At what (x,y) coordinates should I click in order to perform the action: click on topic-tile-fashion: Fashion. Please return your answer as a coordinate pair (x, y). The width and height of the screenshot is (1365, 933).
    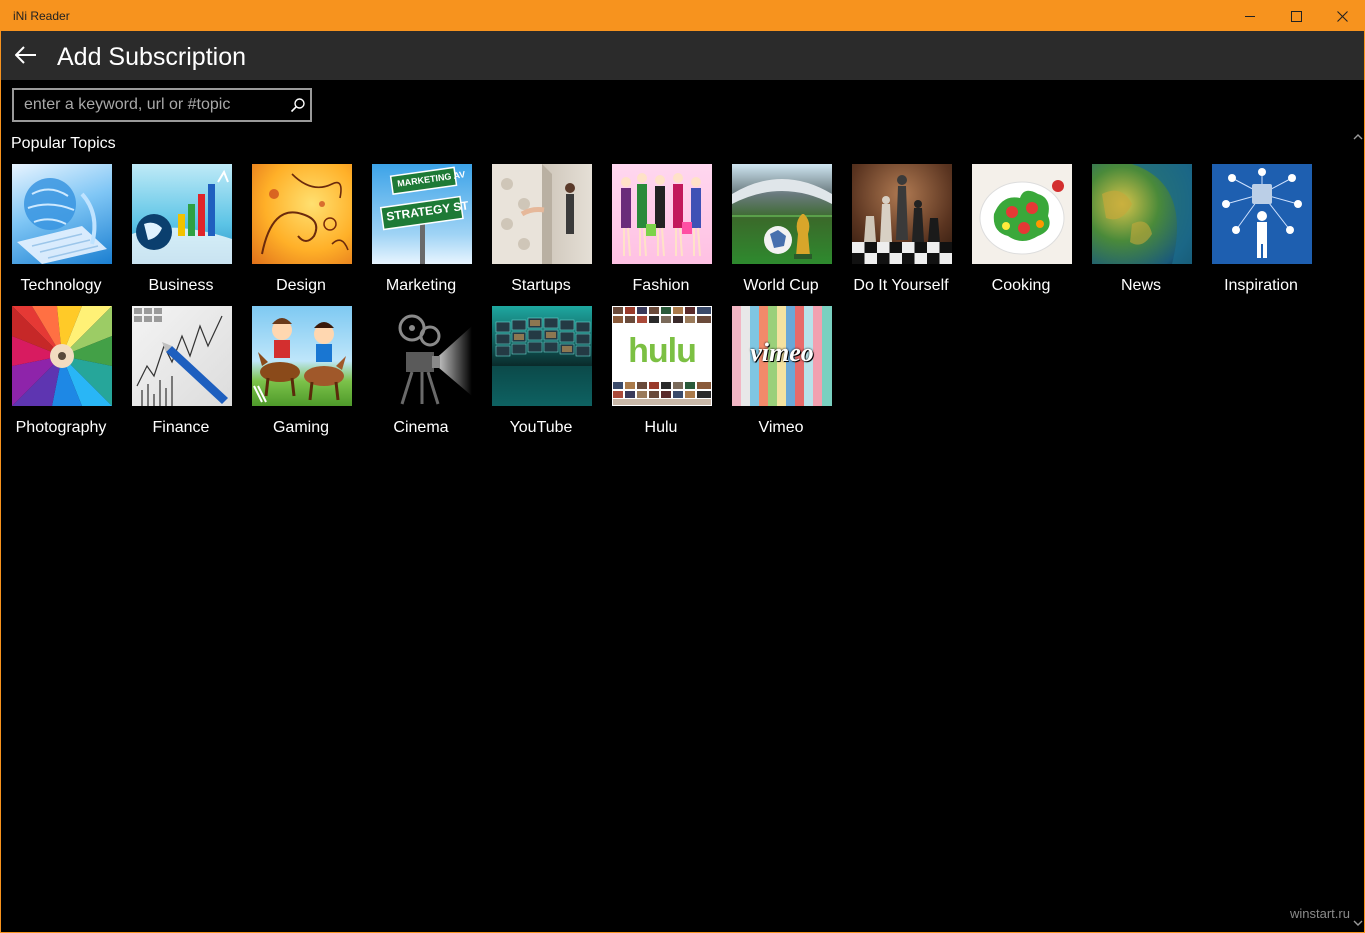
    Looking at the image, I should click on (661, 232).